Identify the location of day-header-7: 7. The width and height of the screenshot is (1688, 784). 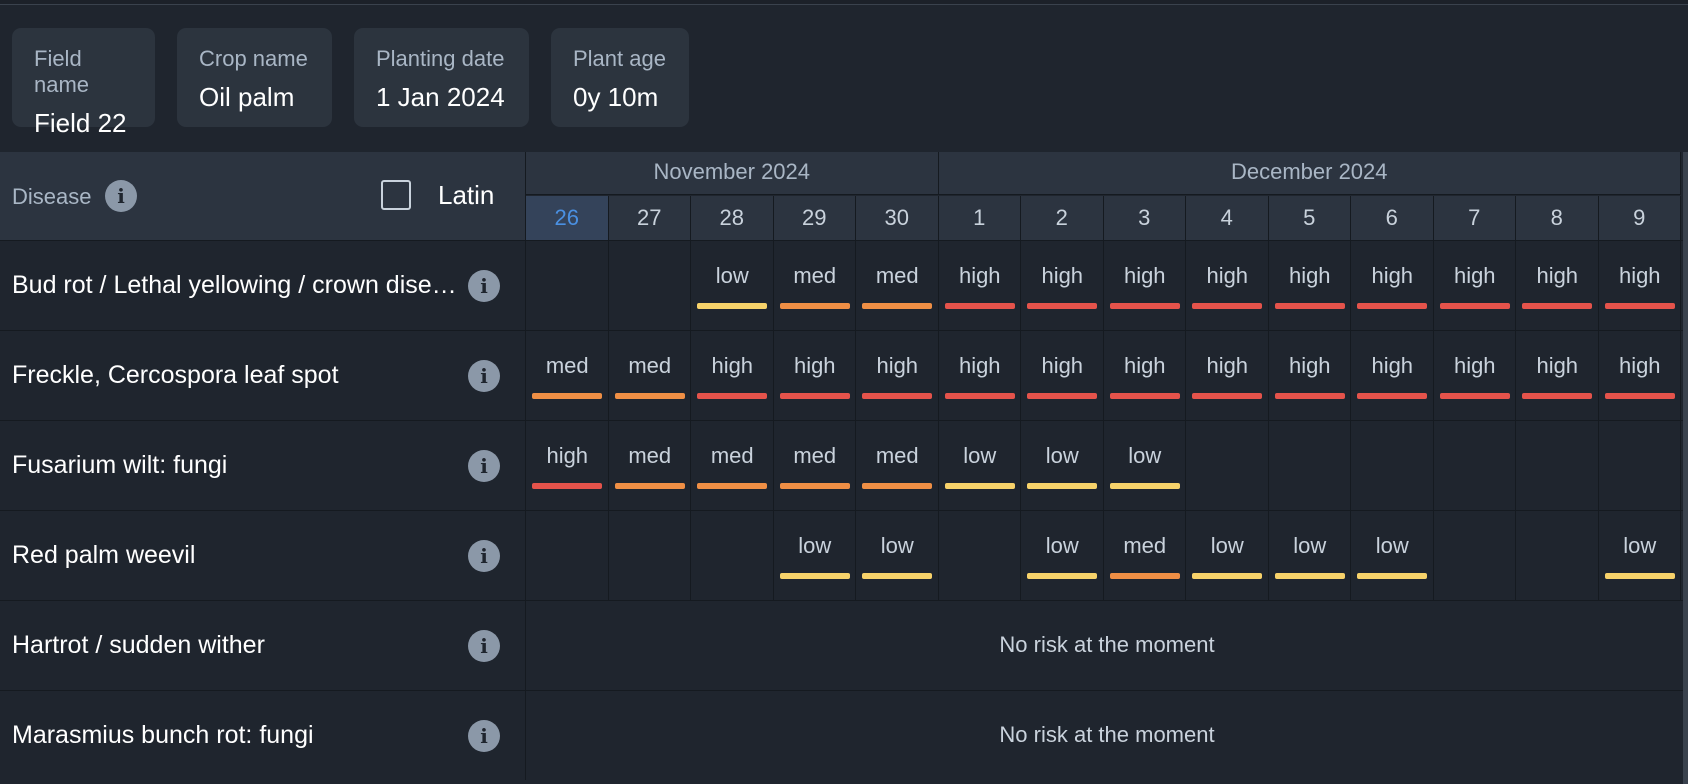
(1474, 218).